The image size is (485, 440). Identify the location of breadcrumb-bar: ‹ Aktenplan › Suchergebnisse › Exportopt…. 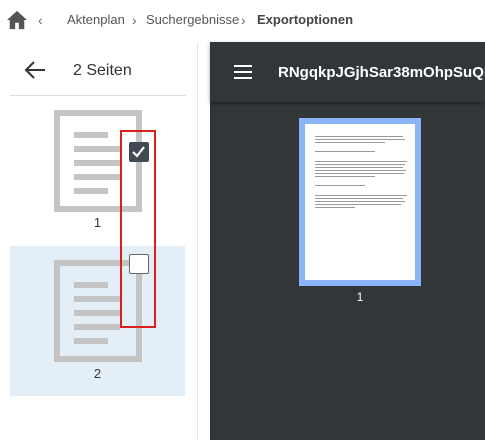
(242, 21).